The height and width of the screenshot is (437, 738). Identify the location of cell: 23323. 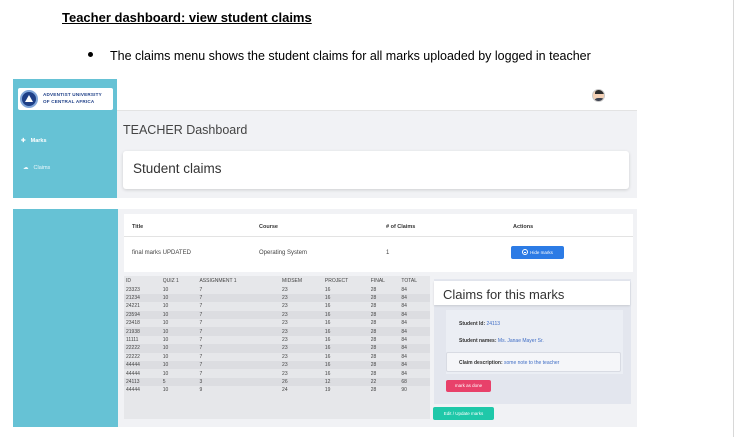
(133, 289).